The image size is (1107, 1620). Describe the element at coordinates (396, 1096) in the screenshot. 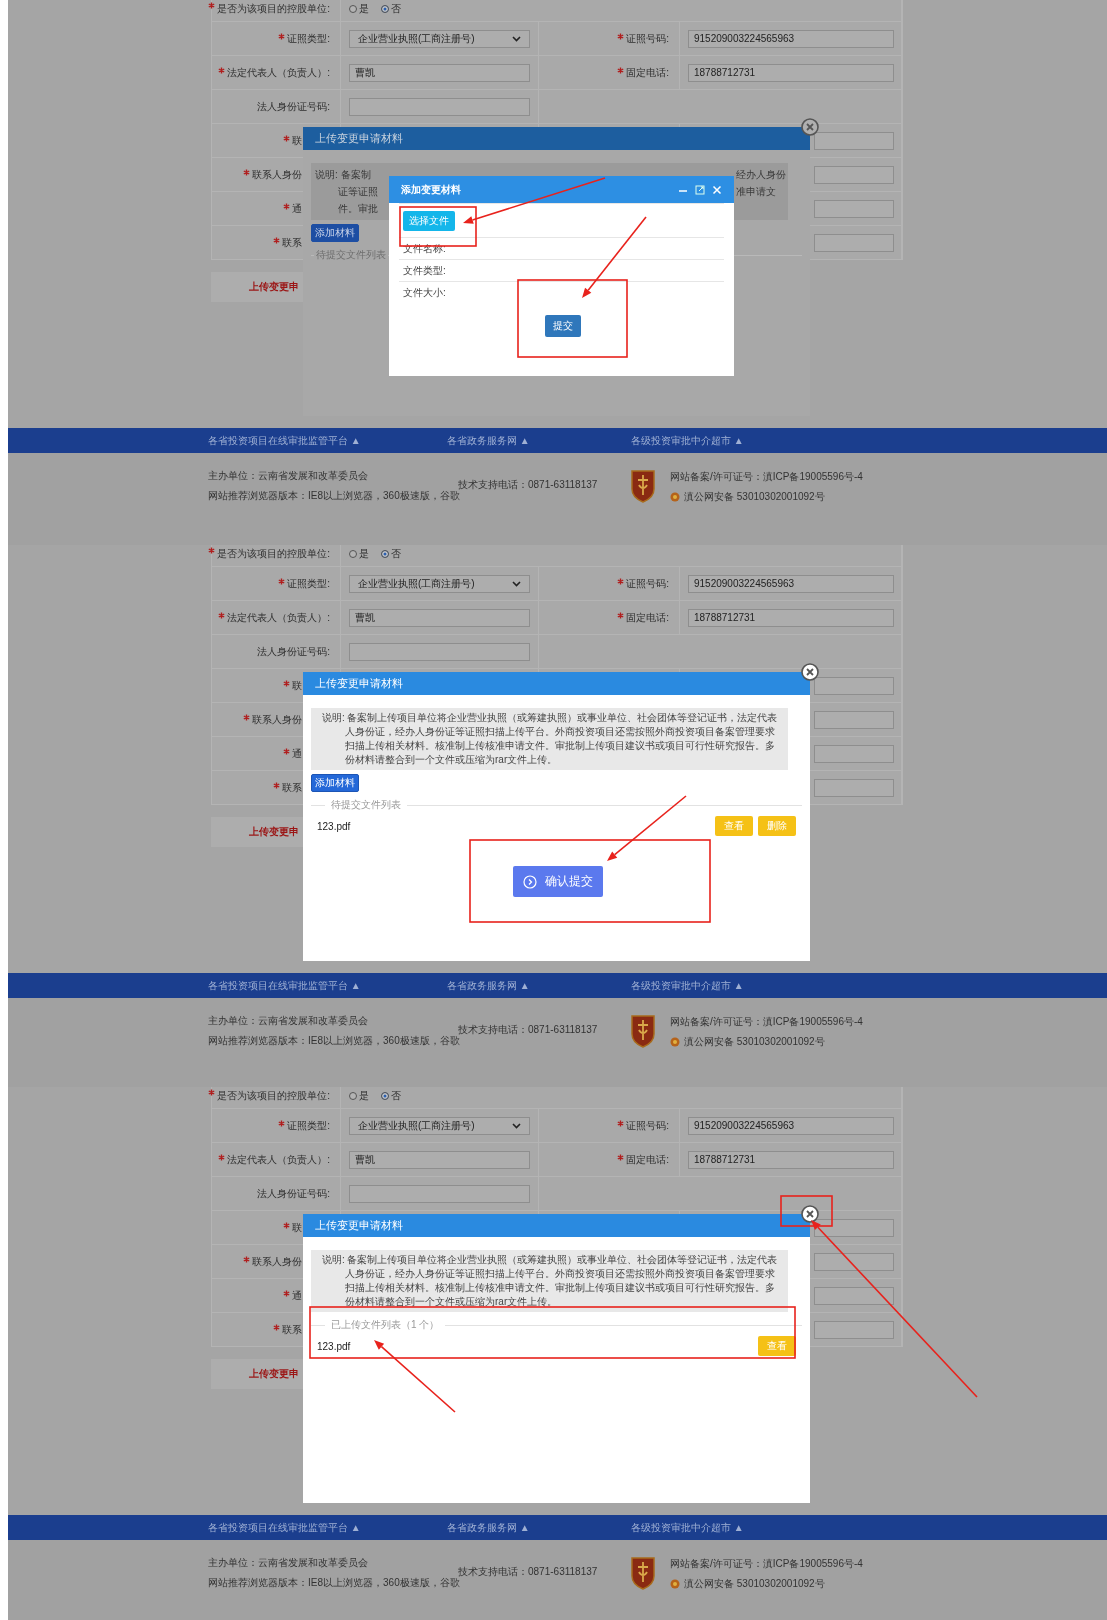

I see `radio-label: 否` at that location.